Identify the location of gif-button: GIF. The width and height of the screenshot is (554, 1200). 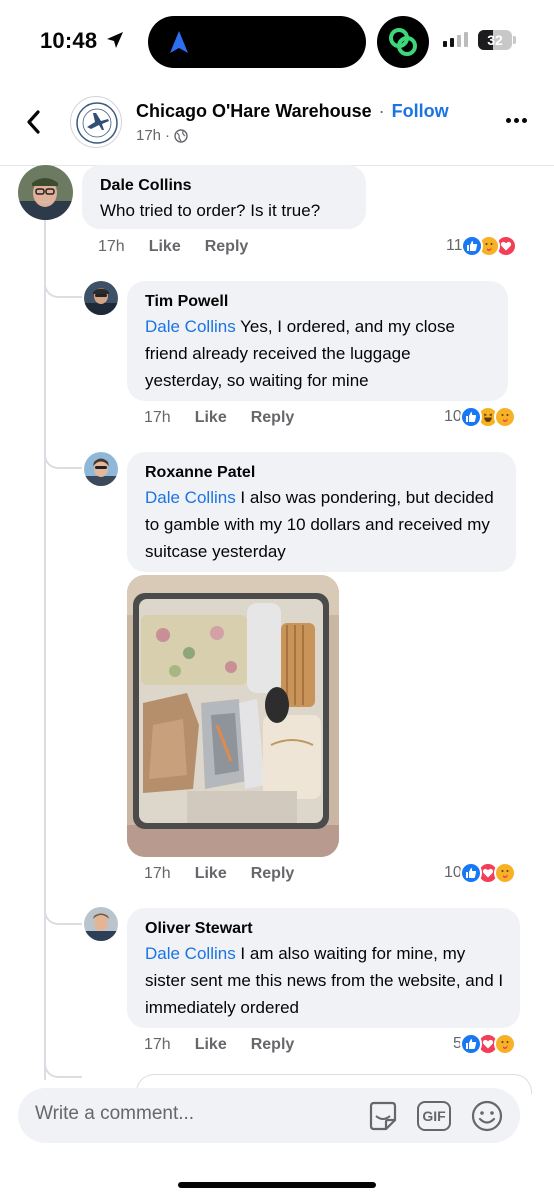
(434, 1116).